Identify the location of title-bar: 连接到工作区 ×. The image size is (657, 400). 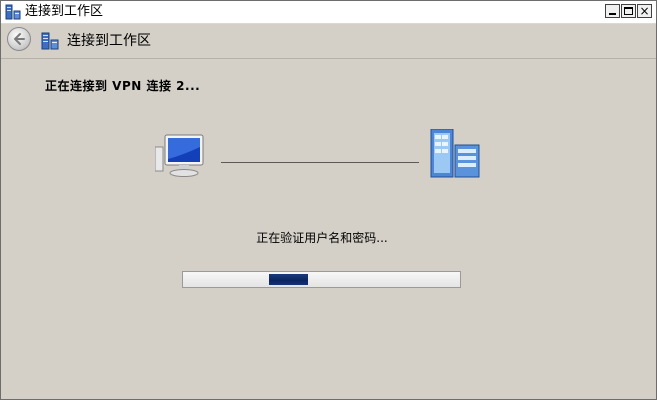
(328, 12).